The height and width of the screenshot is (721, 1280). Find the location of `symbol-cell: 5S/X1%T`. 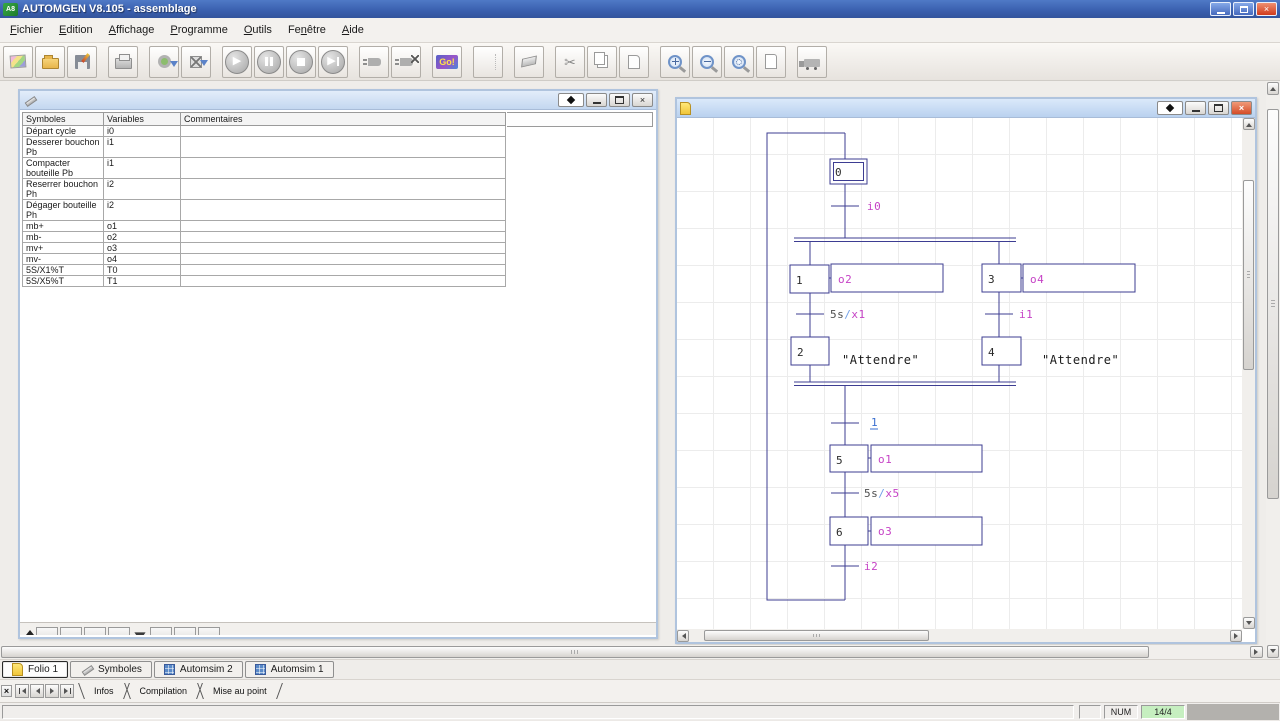

symbol-cell: 5S/X1%T is located at coordinates (63, 270).